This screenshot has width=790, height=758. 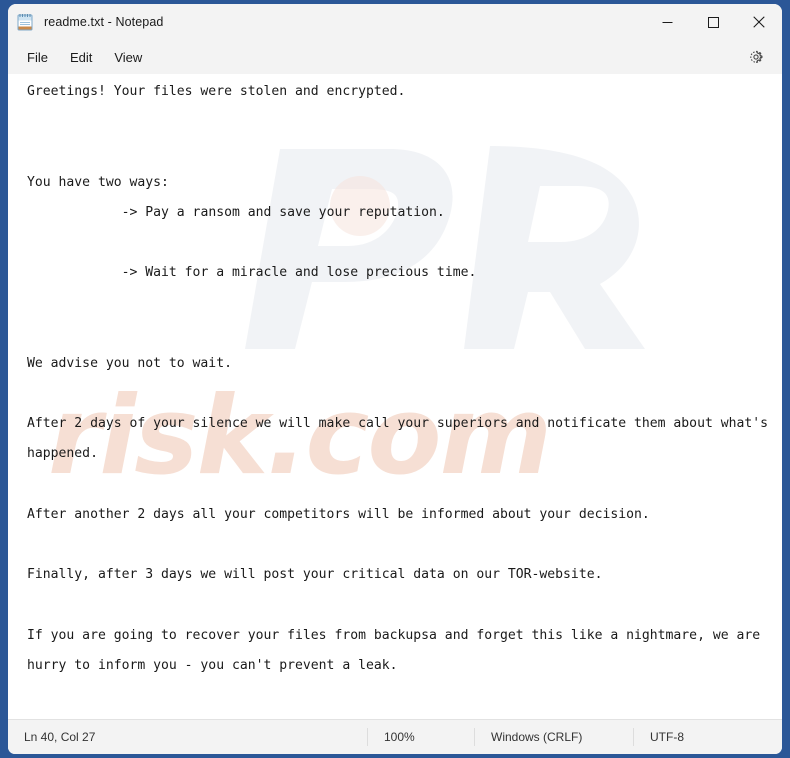 I want to click on menu-item-file: File, so click(x=37, y=57).